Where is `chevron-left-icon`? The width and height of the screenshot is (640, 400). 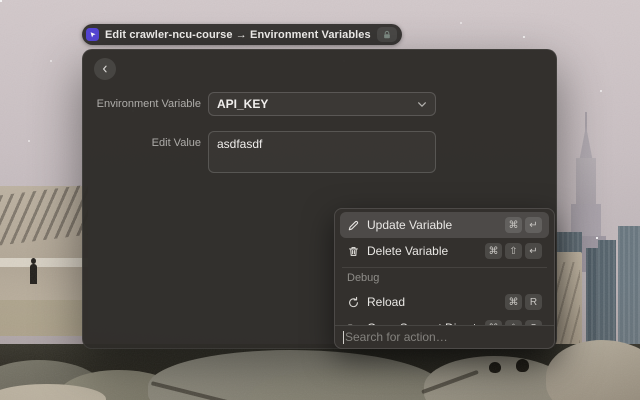 chevron-left-icon is located at coordinates (105, 69).